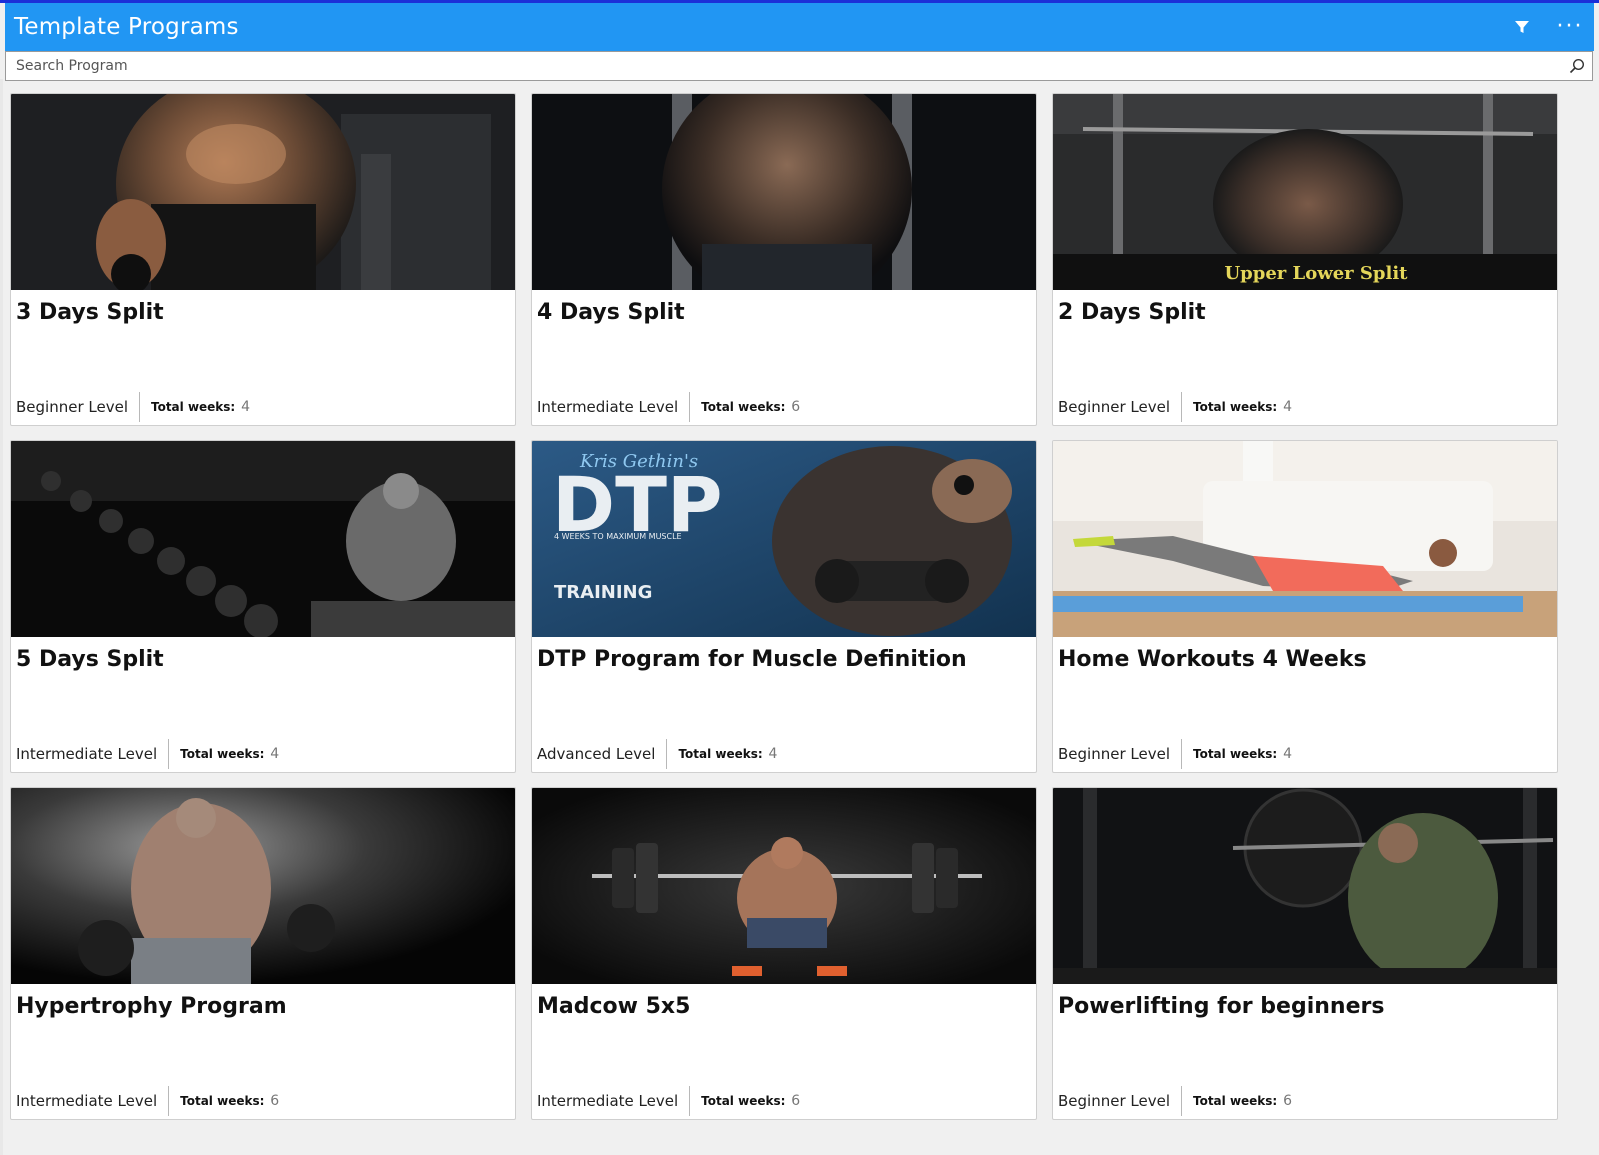  Describe the element at coordinates (126, 27) in the screenshot. I see `page-title: Template Programs` at that location.